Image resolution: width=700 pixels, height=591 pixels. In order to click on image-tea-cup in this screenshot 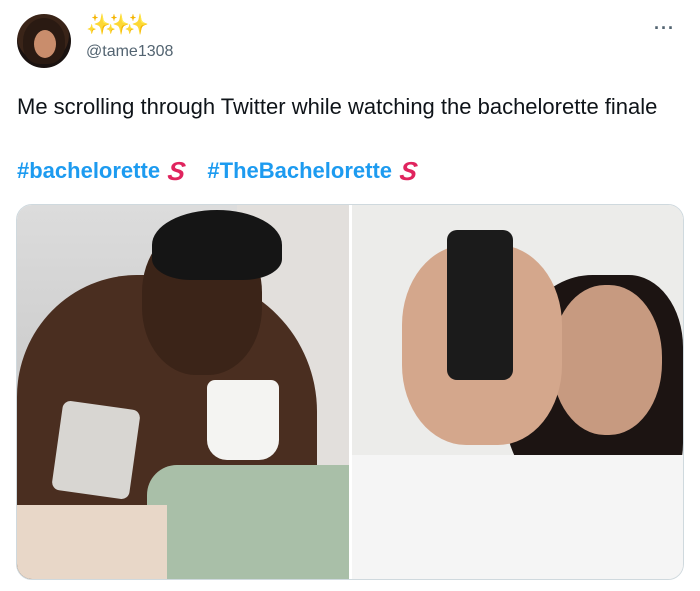, I will do `click(243, 420)`.